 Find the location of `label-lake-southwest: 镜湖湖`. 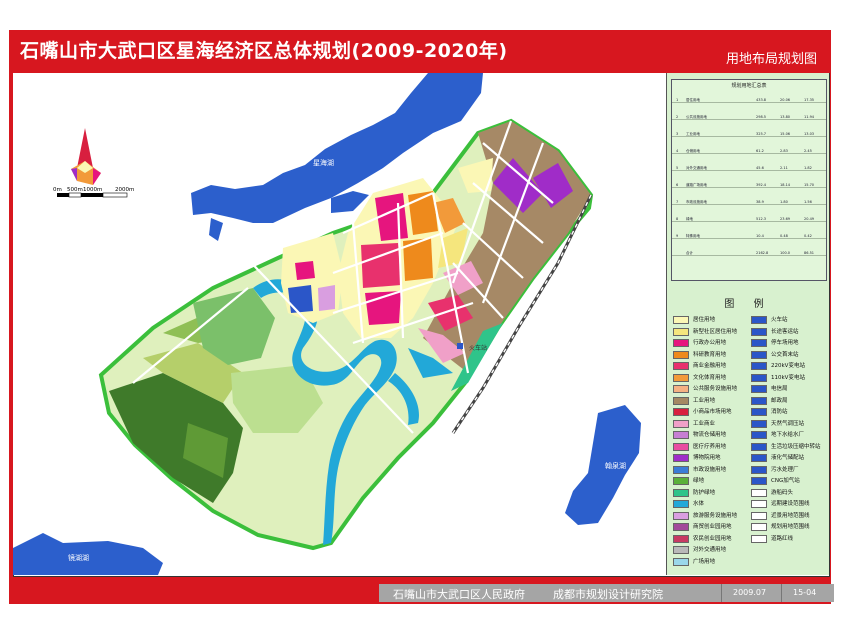

label-lake-southwest: 镜湖湖 is located at coordinates (78, 557).